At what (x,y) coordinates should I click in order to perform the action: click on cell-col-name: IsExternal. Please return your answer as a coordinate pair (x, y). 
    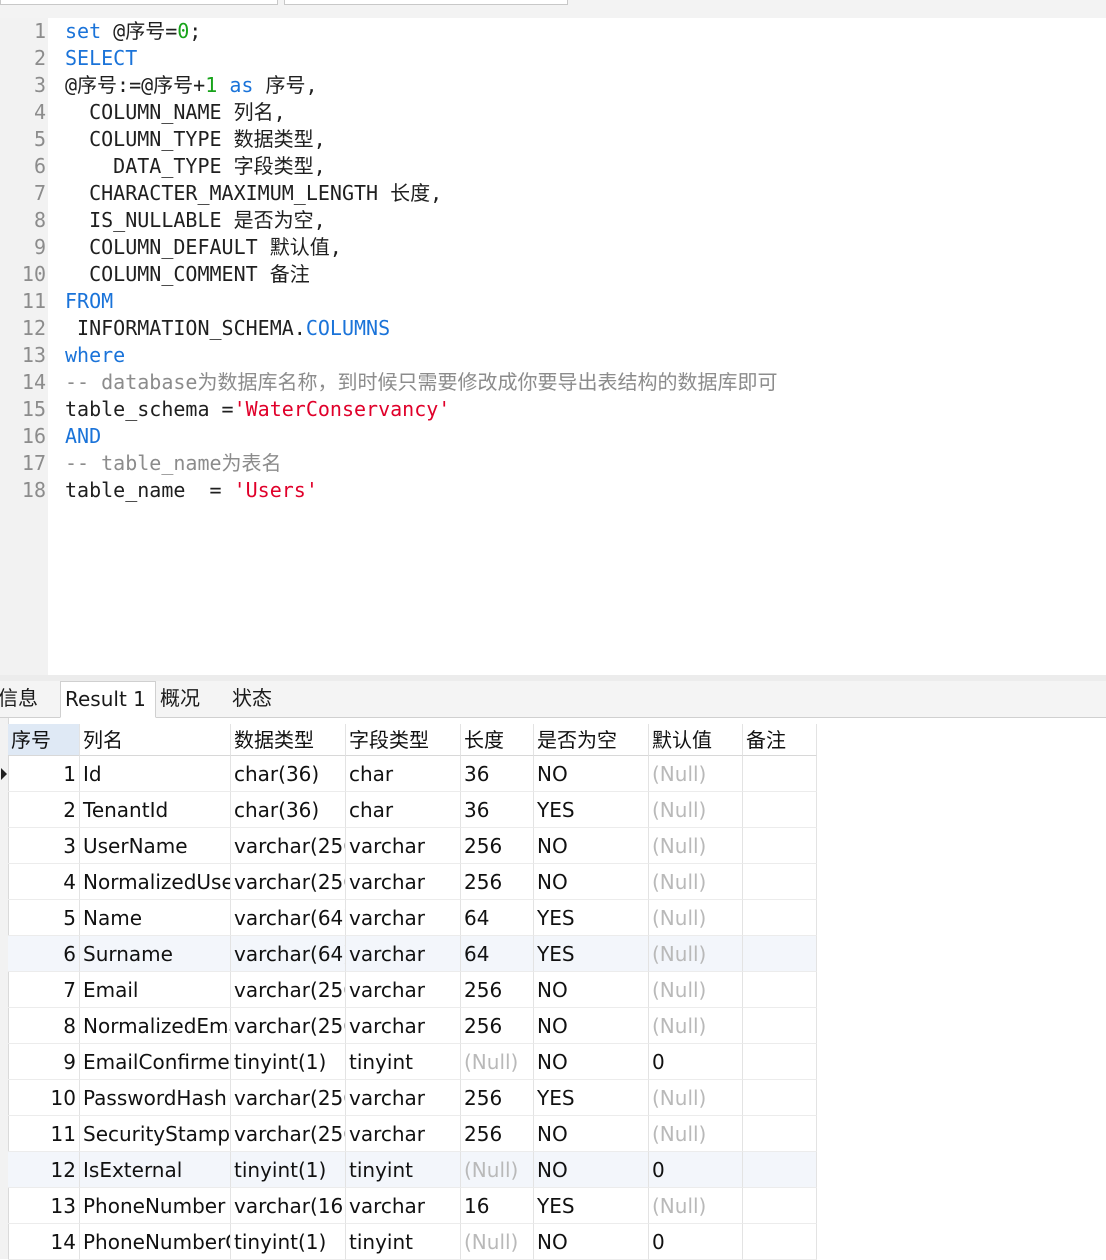
    Looking at the image, I should click on (155, 1170).